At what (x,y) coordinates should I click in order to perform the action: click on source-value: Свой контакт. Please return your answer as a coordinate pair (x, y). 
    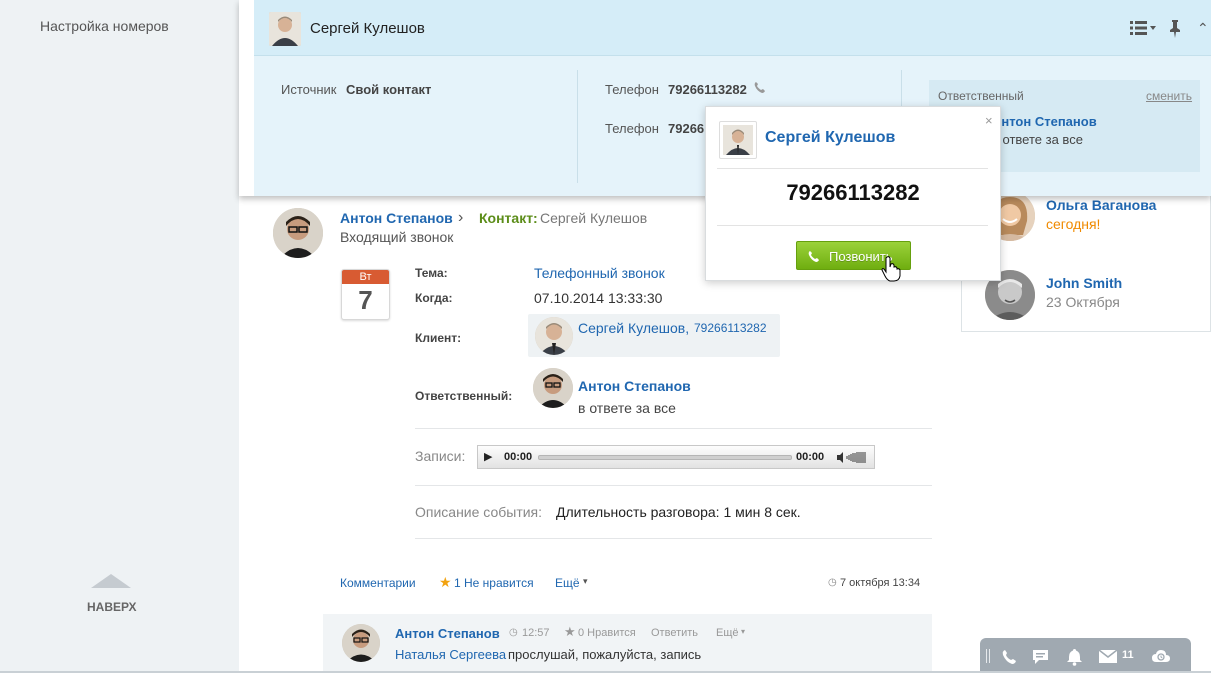
    Looking at the image, I should click on (389, 89).